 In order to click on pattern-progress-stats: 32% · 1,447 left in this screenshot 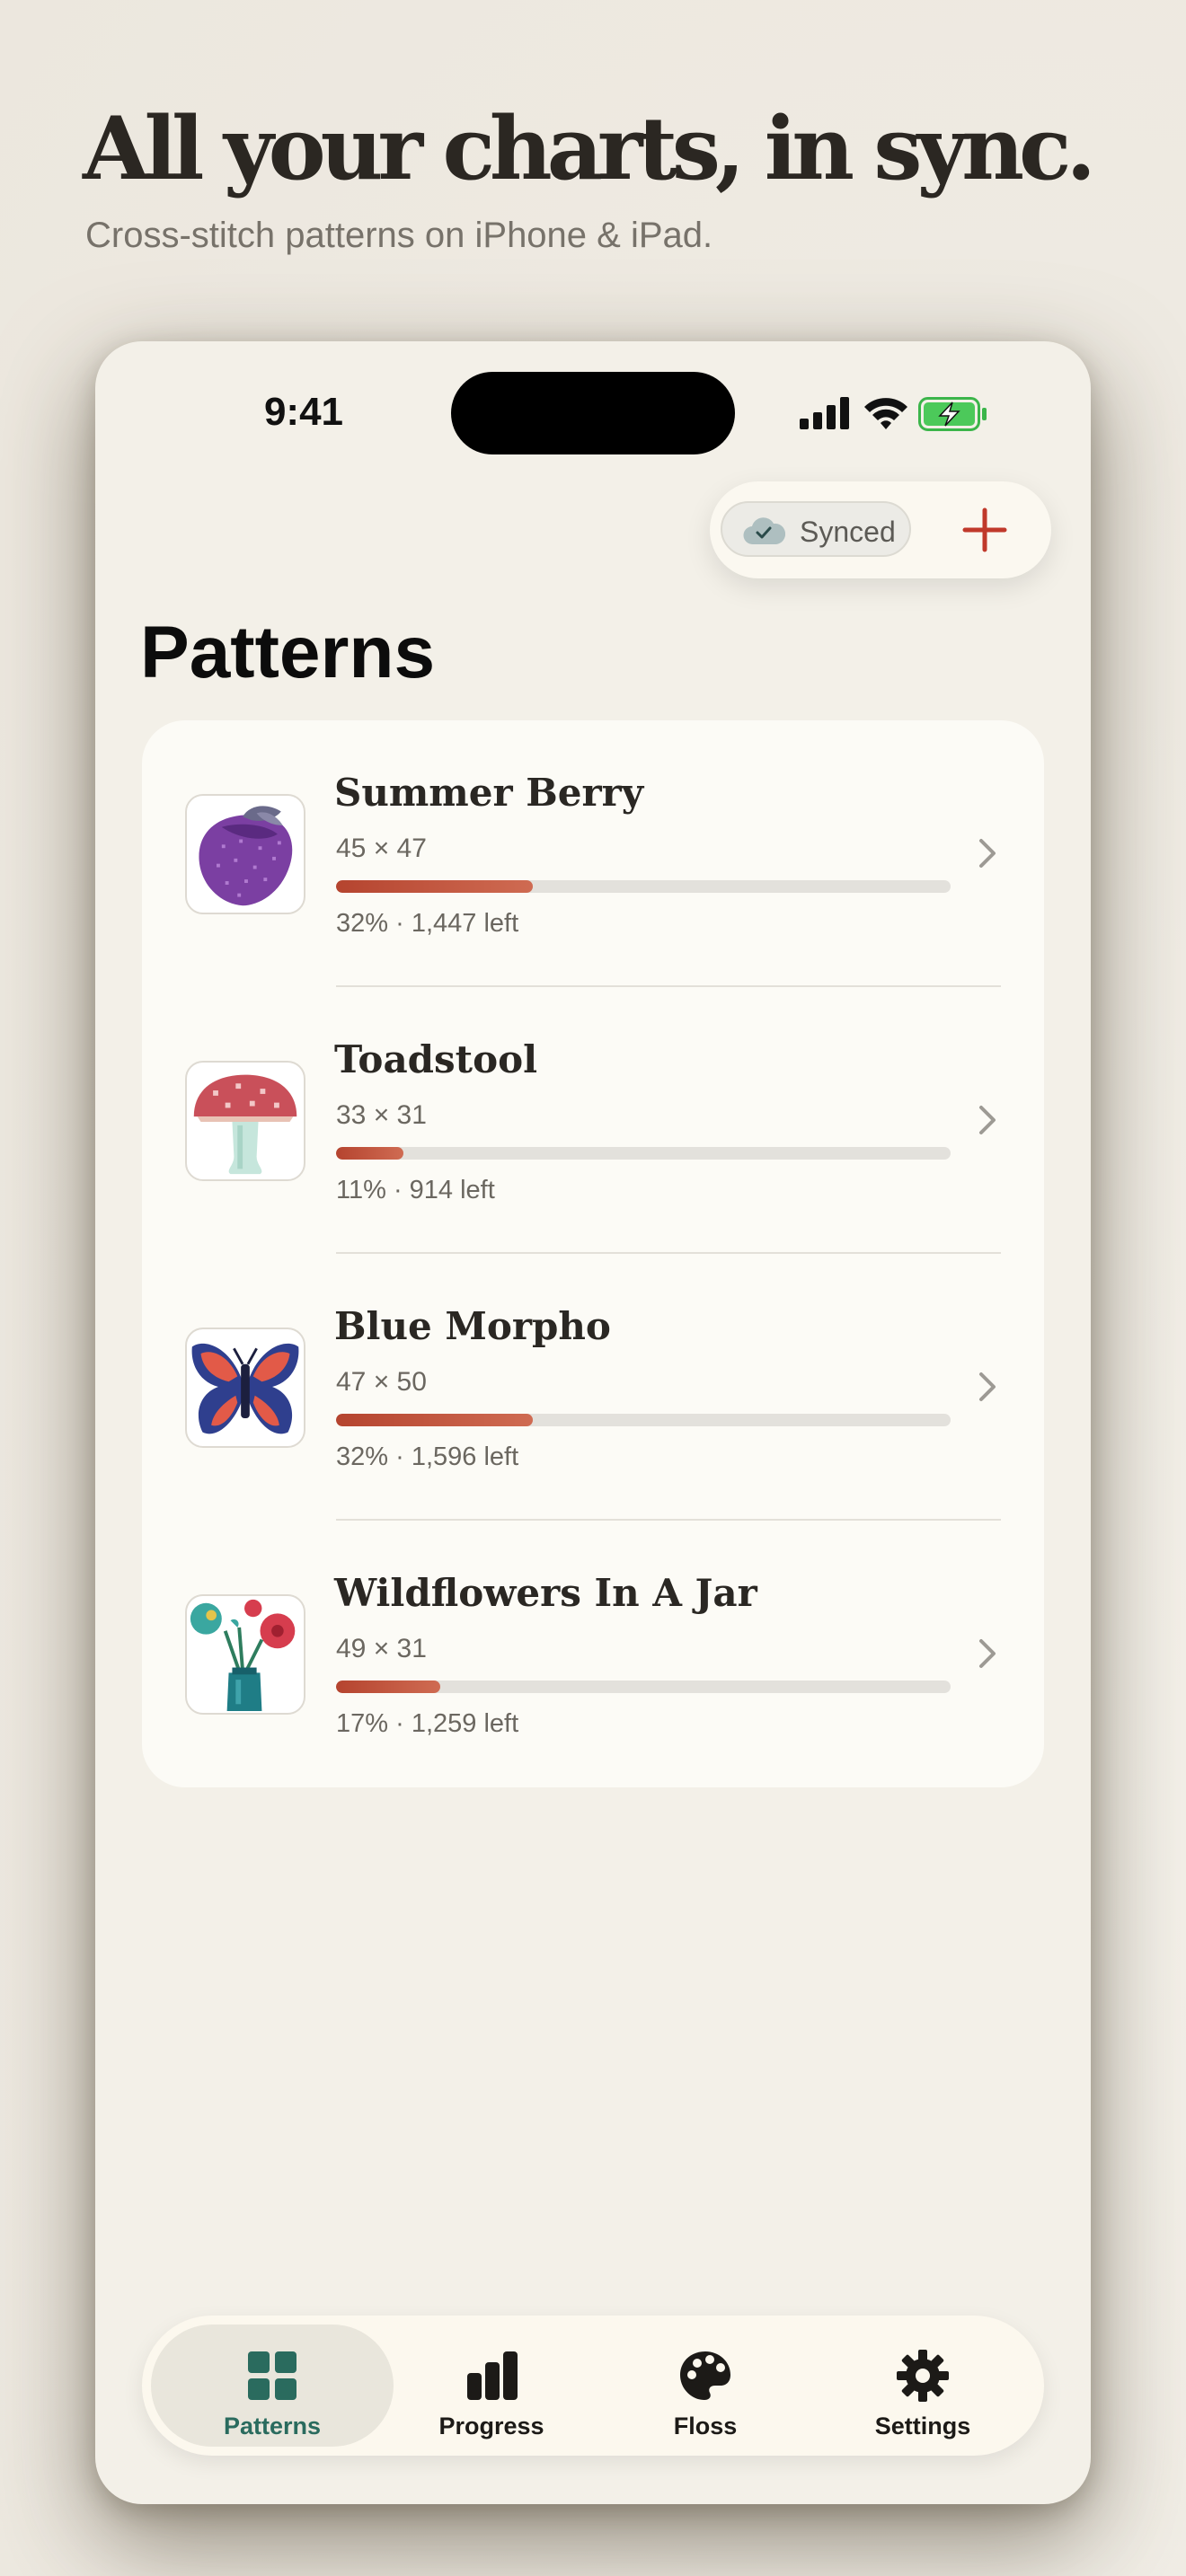, I will do `click(427, 923)`.